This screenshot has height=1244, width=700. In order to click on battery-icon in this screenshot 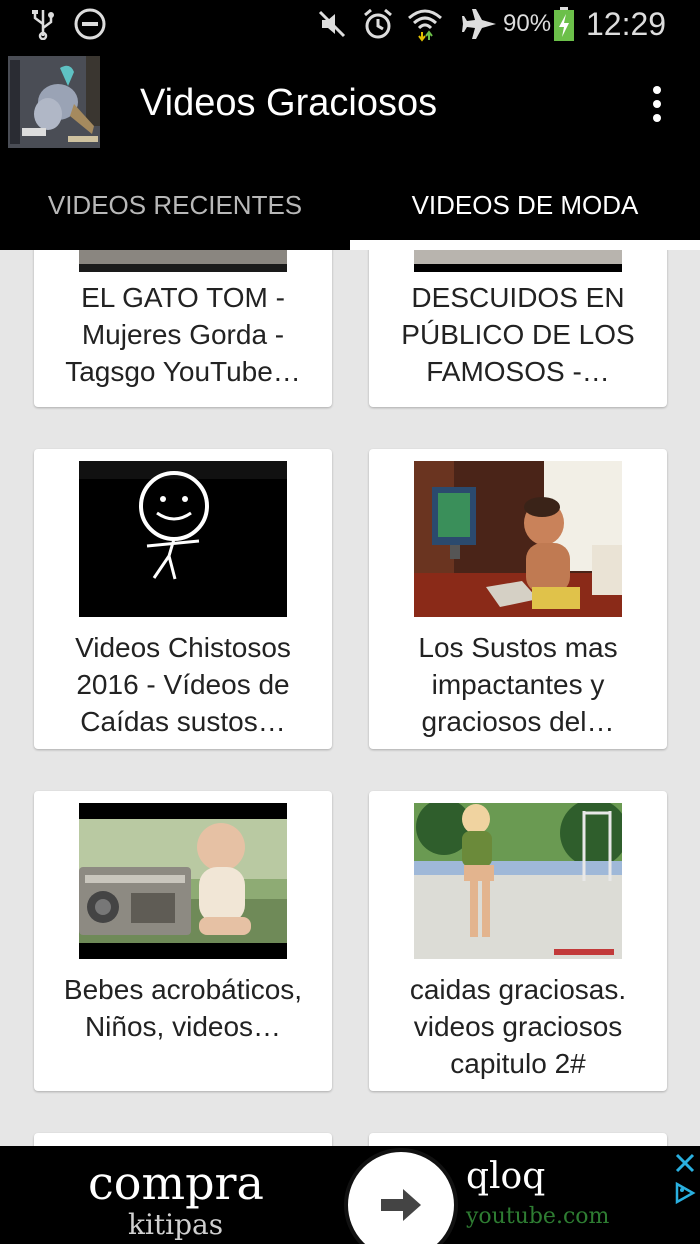, I will do `click(564, 24)`.